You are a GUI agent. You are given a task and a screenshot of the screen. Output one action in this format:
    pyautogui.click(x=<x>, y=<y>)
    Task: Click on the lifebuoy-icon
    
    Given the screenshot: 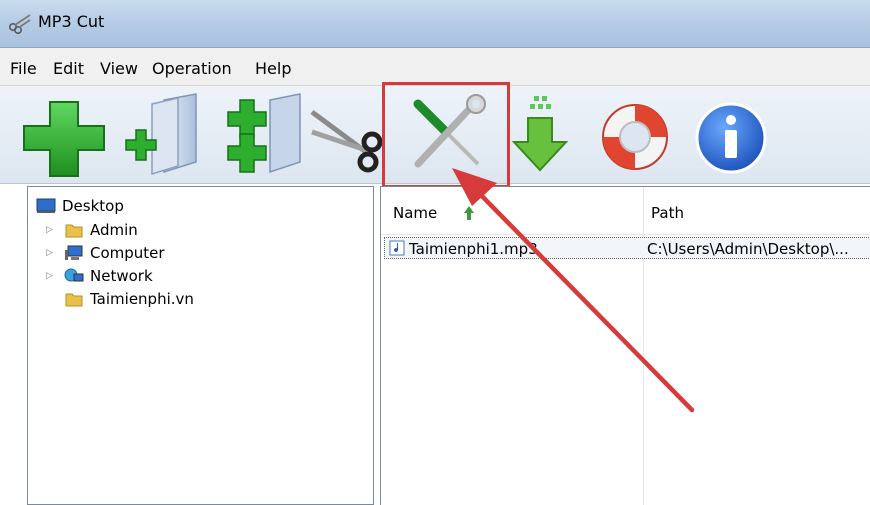 What is the action you would take?
    pyautogui.click(x=635, y=135)
    